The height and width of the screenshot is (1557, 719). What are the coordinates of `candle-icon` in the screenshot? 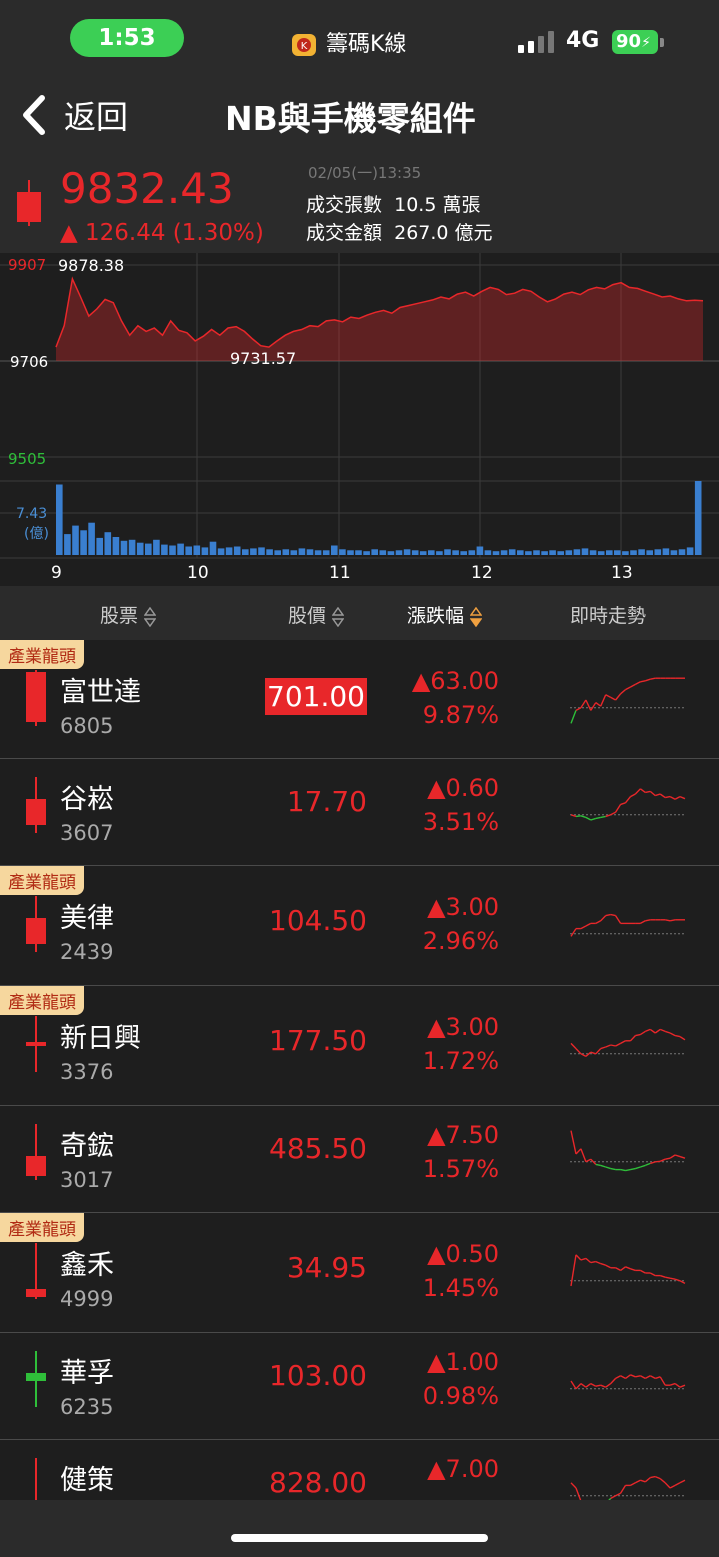 It's located at (29, 203).